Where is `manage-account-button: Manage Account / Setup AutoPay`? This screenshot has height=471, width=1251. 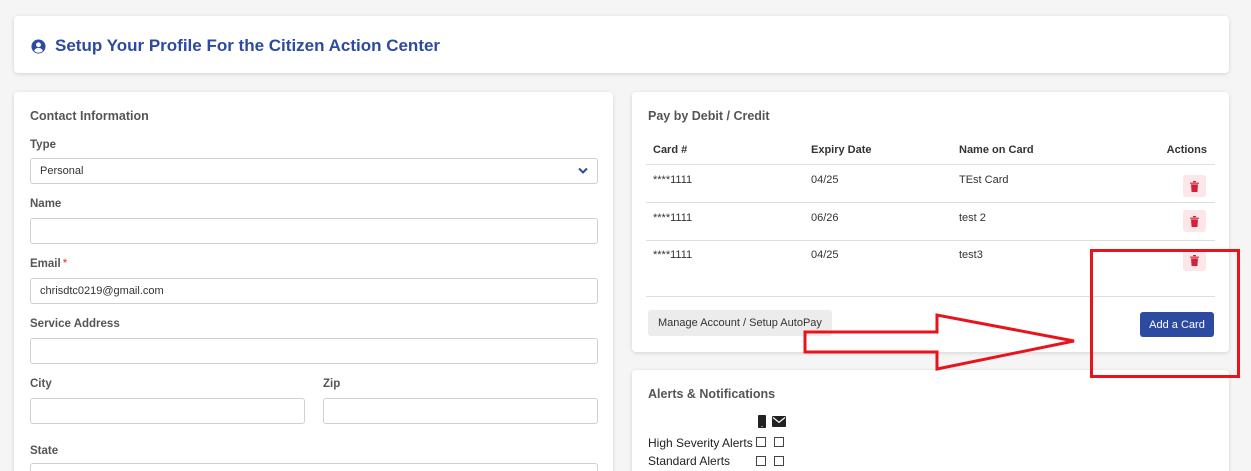 manage-account-button: Manage Account / Setup AutoPay is located at coordinates (740, 323).